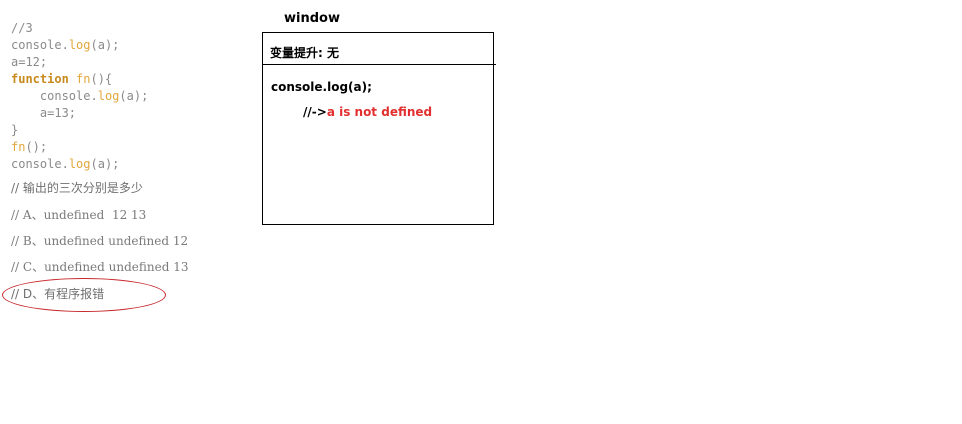 Image resolution: width=962 pixels, height=424 pixels. What do you see at coordinates (79, 130) in the screenshot?
I see `code-line-7: }` at bounding box center [79, 130].